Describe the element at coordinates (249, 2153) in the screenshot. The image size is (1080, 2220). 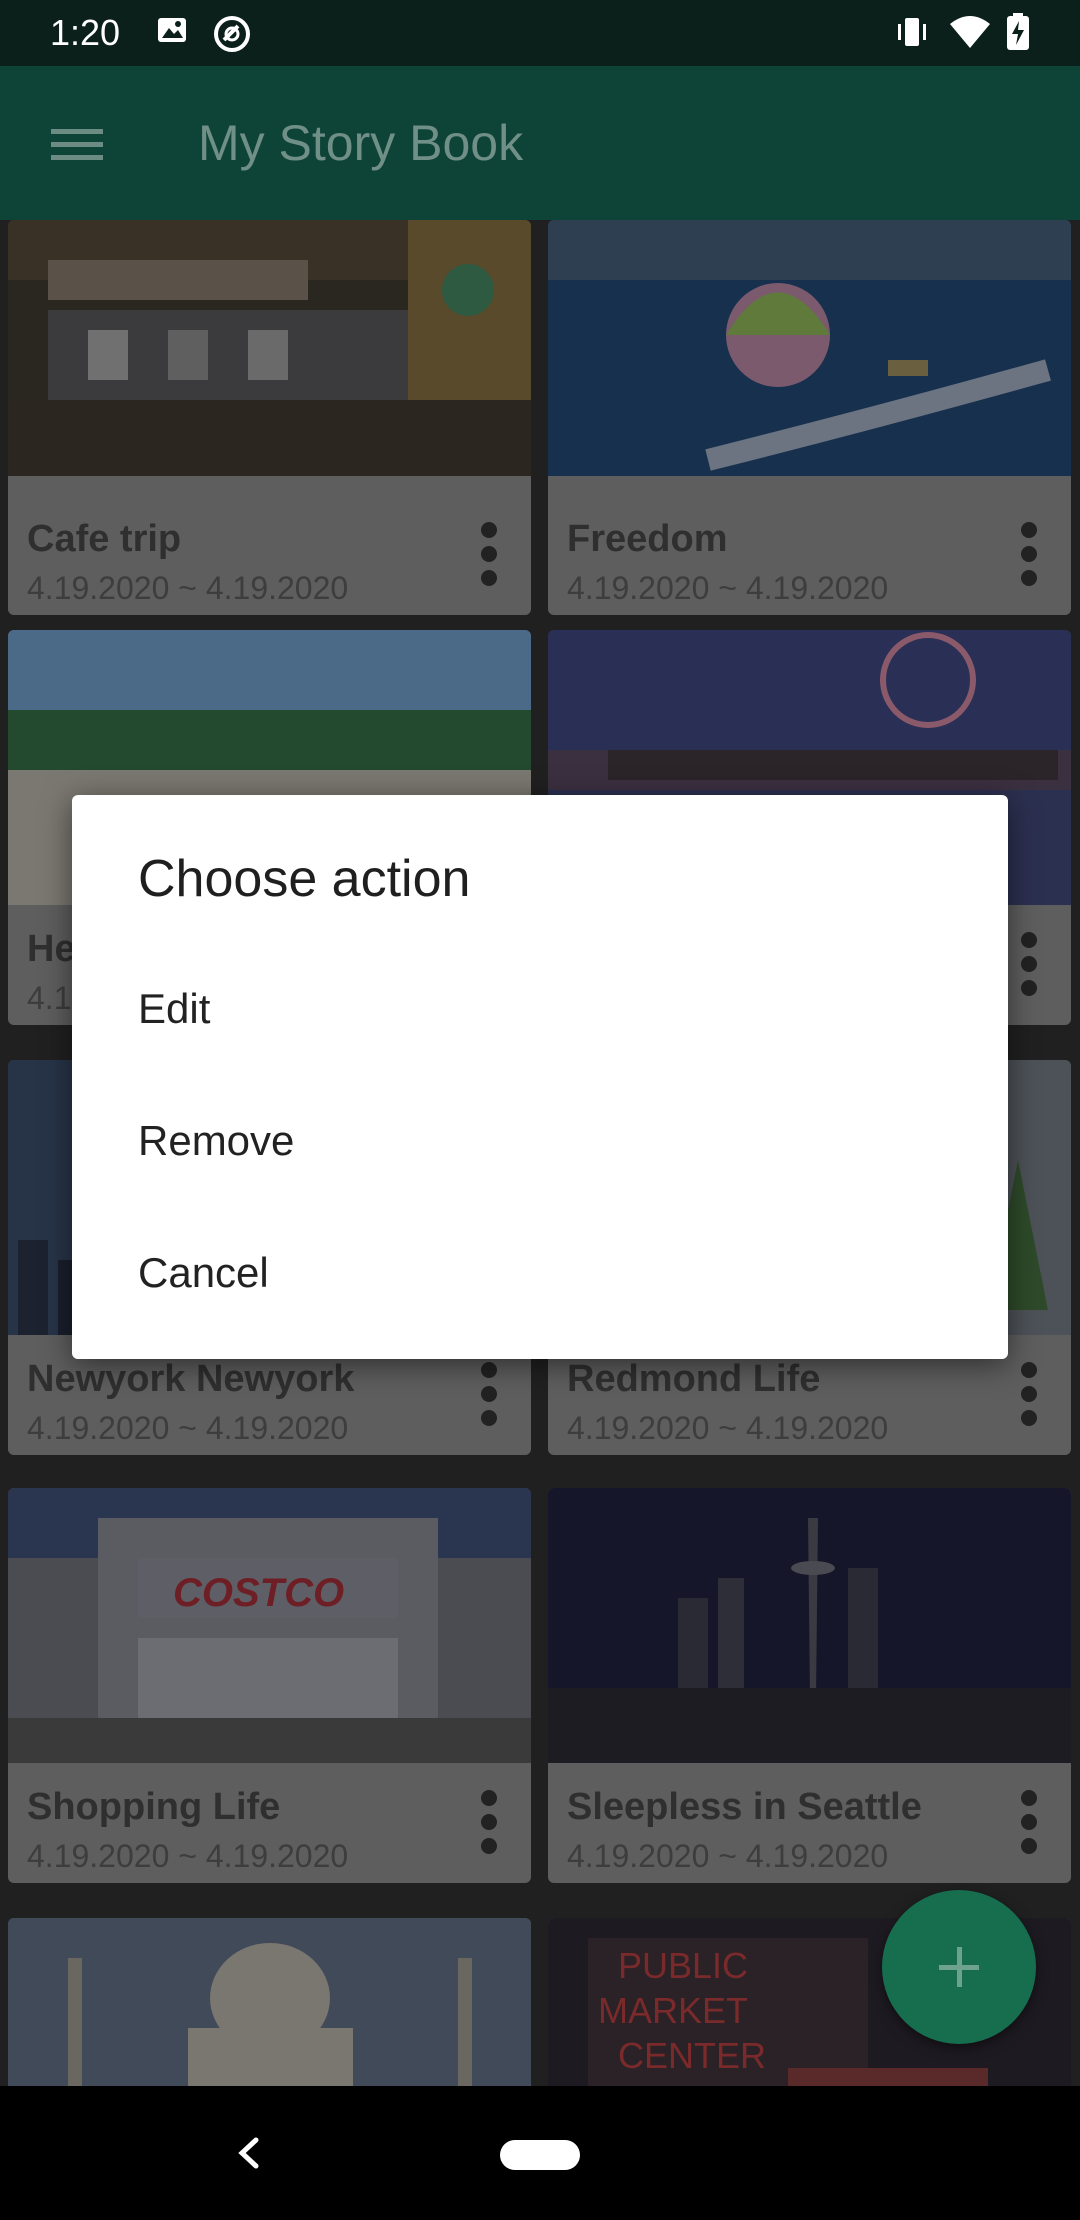
I see `back-chevron-icon` at that location.